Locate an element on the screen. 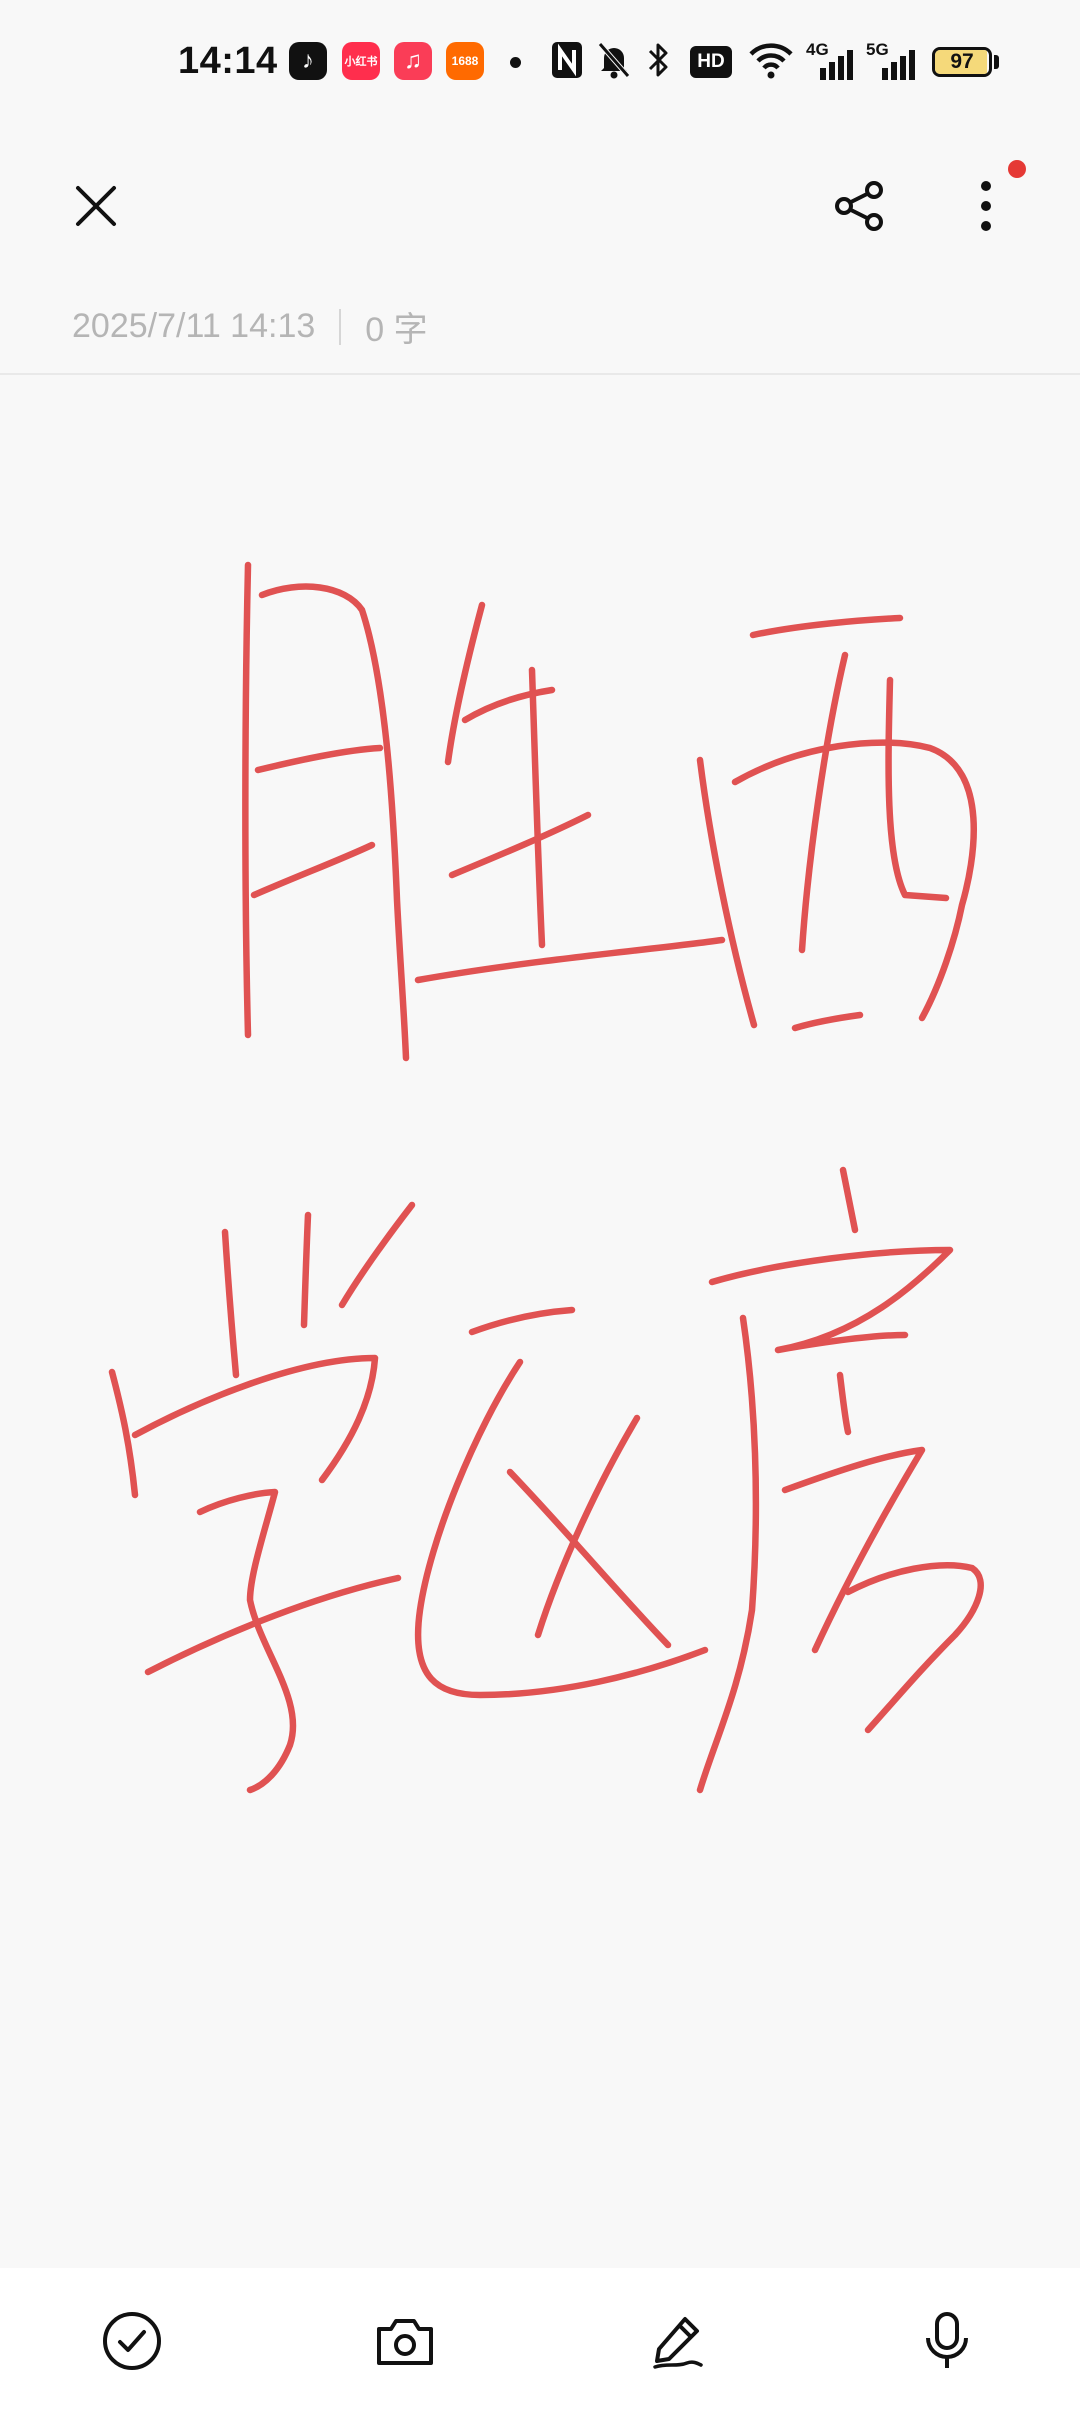  nfc-icon is located at coordinates (567, 60).